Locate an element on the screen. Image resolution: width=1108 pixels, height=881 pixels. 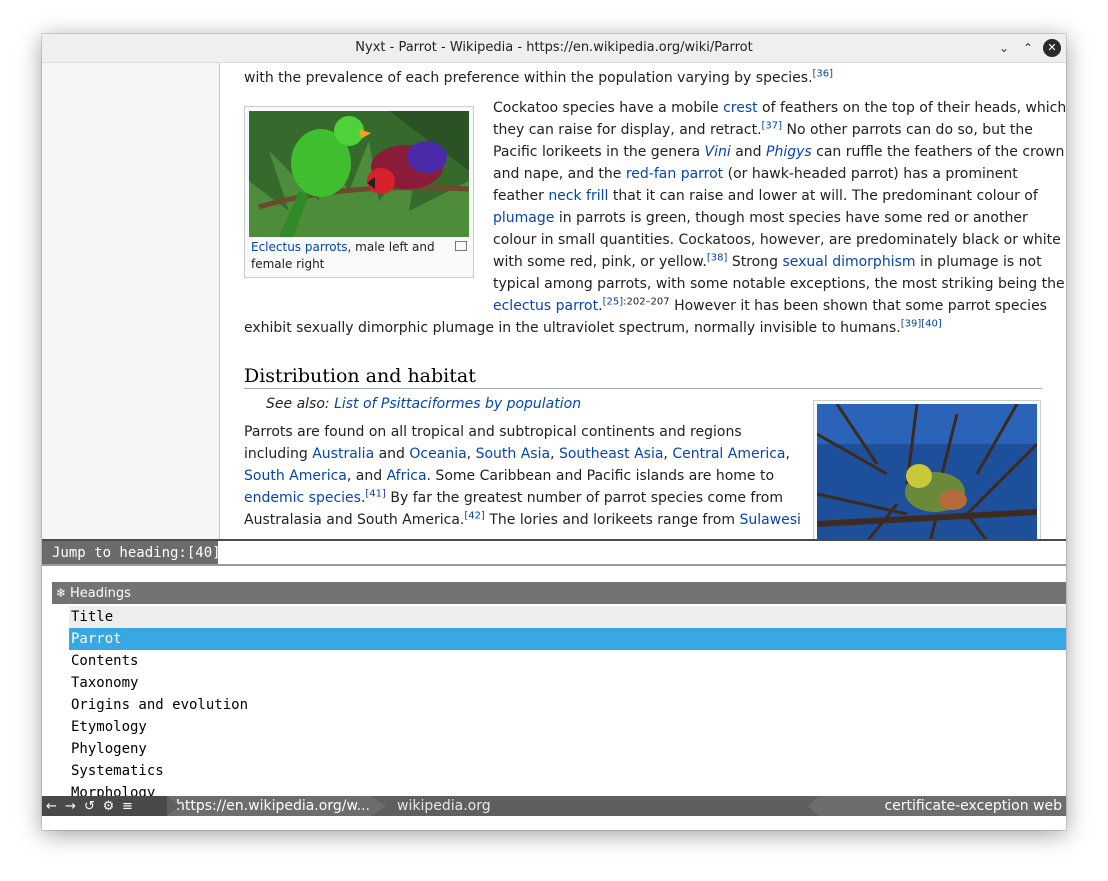
source-header: ❄ Headings is located at coordinates (559, 593).